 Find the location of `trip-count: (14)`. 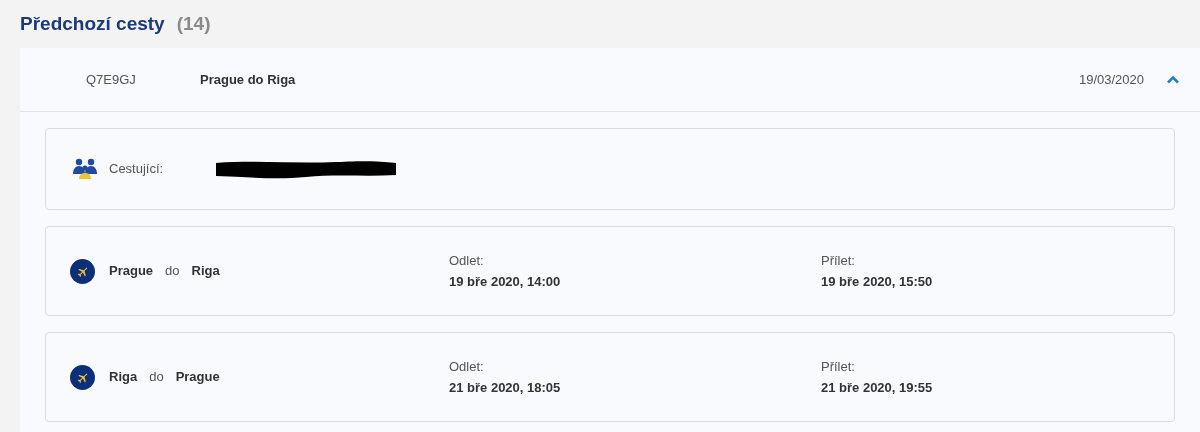

trip-count: (14) is located at coordinates (193, 24).